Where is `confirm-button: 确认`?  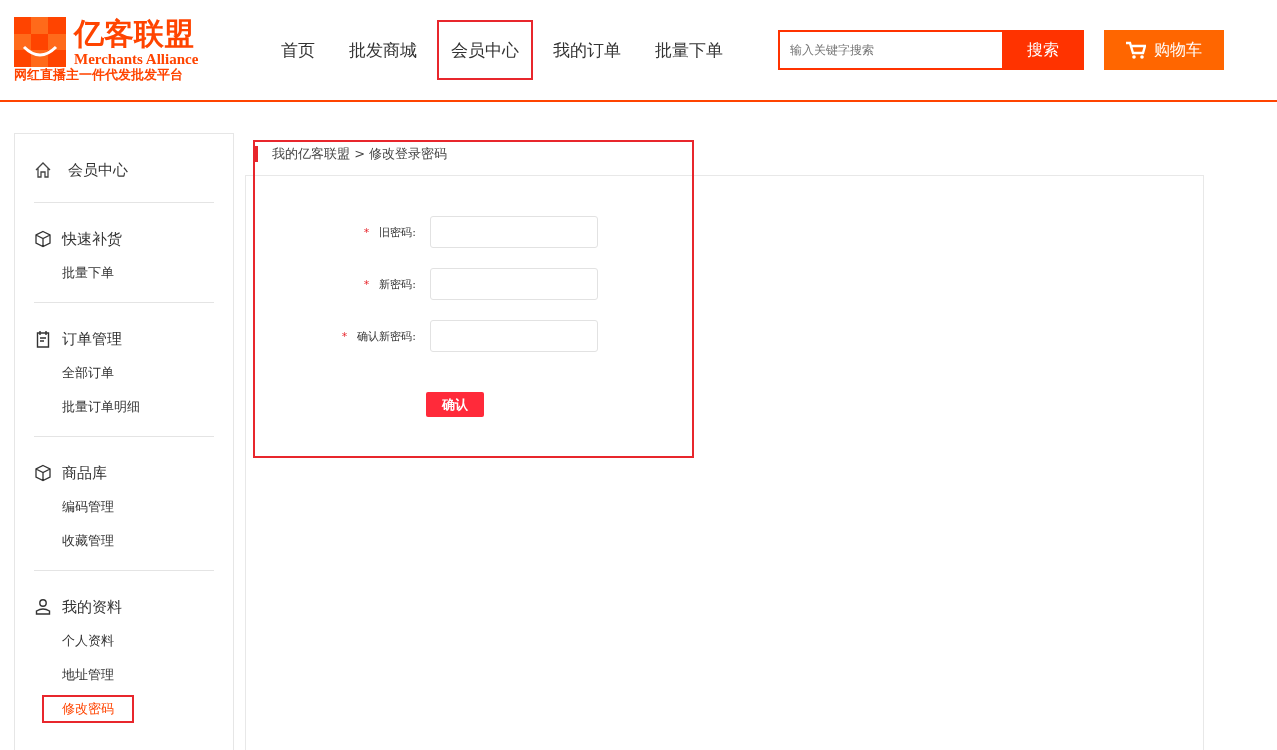
confirm-button: 确认 is located at coordinates (455, 404).